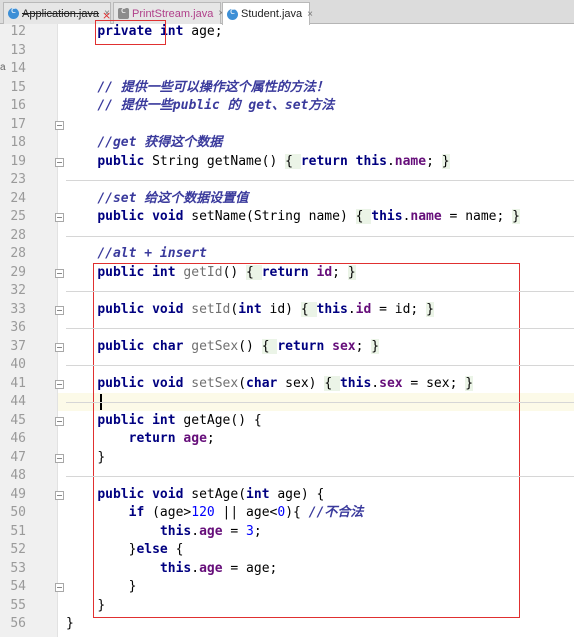 The width and height of the screenshot is (574, 637). Describe the element at coordinates (213, 87) in the screenshot. I see `comment-token: // 提供一些可以操作这个属性的方法！` at that location.